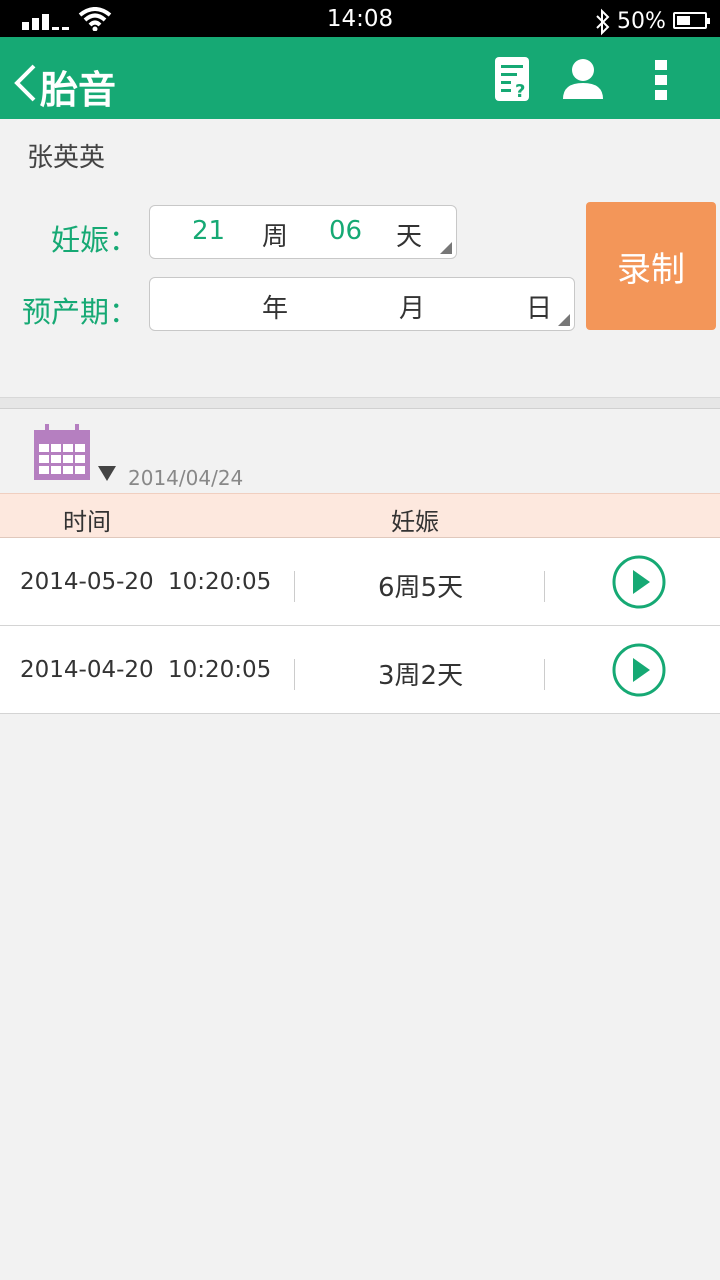 The image size is (720, 1280). What do you see at coordinates (603, 22) in the screenshot?
I see `bluetooth-icon` at bounding box center [603, 22].